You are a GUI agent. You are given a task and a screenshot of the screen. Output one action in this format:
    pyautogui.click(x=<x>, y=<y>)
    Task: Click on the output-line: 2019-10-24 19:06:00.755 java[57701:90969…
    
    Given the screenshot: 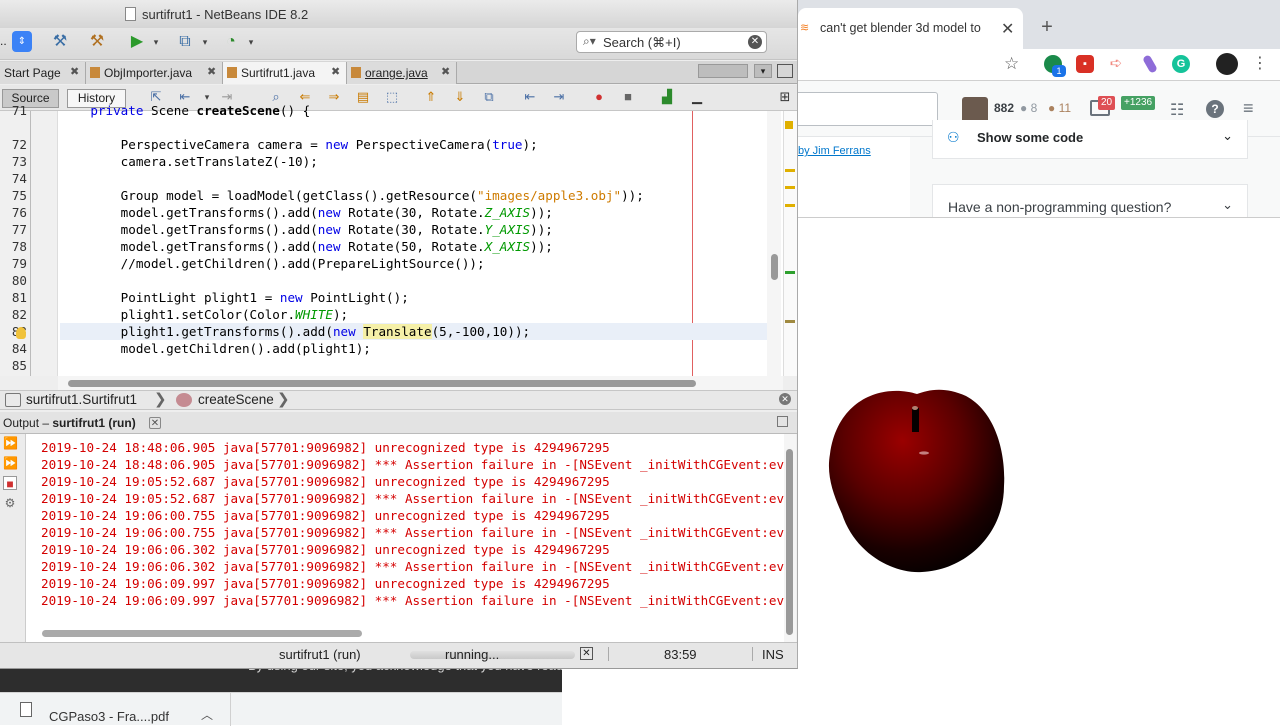 What is the action you would take?
    pyautogui.click(x=325, y=515)
    